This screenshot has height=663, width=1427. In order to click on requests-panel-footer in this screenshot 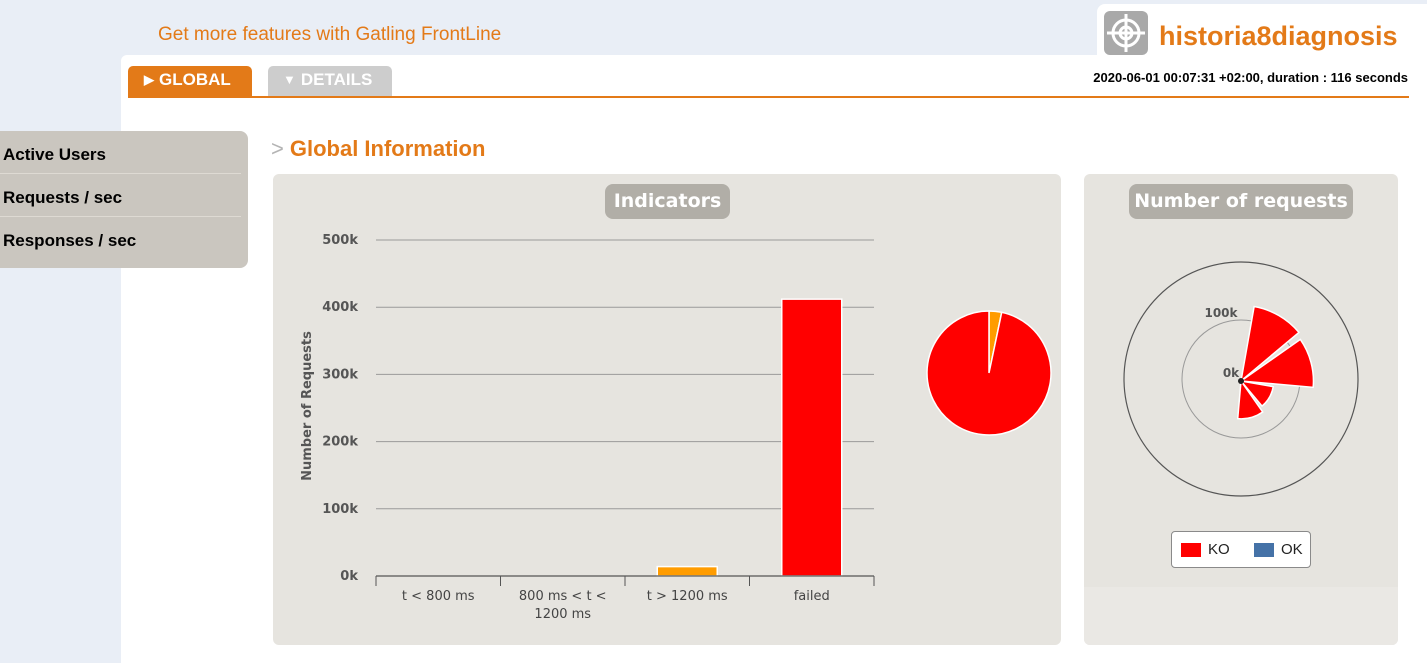, I will do `click(1241, 616)`.